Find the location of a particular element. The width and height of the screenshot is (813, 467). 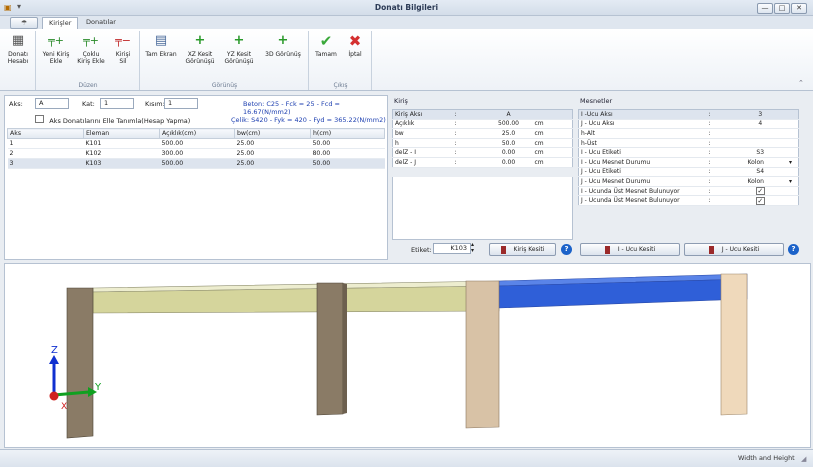

app-menu-button: ☂ is located at coordinates (24, 23).